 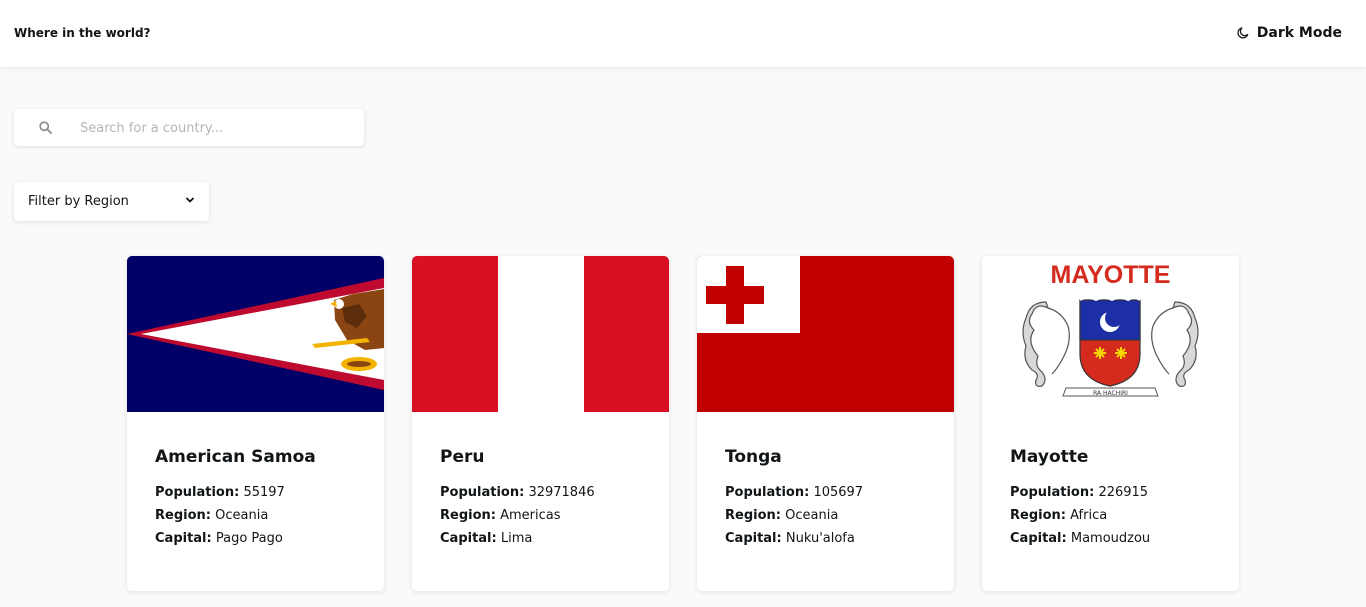 What do you see at coordinates (235, 457) in the screenshot?
I see `country-name: American Samoa` at bounding box center [235, 457].